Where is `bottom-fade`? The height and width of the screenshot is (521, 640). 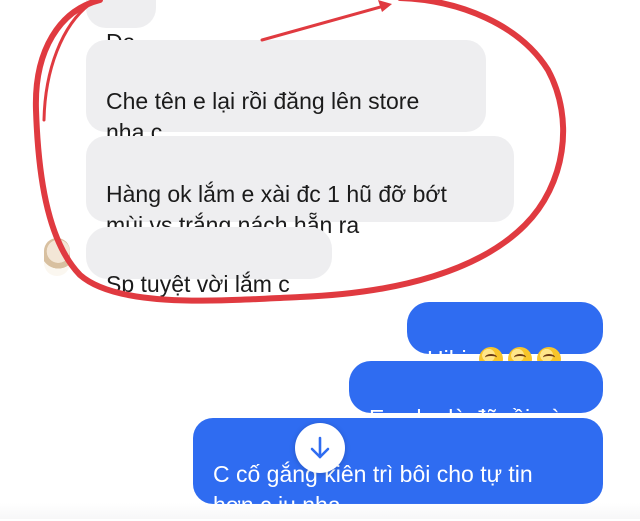 bottom-fade is located at coordinates (320, 511).